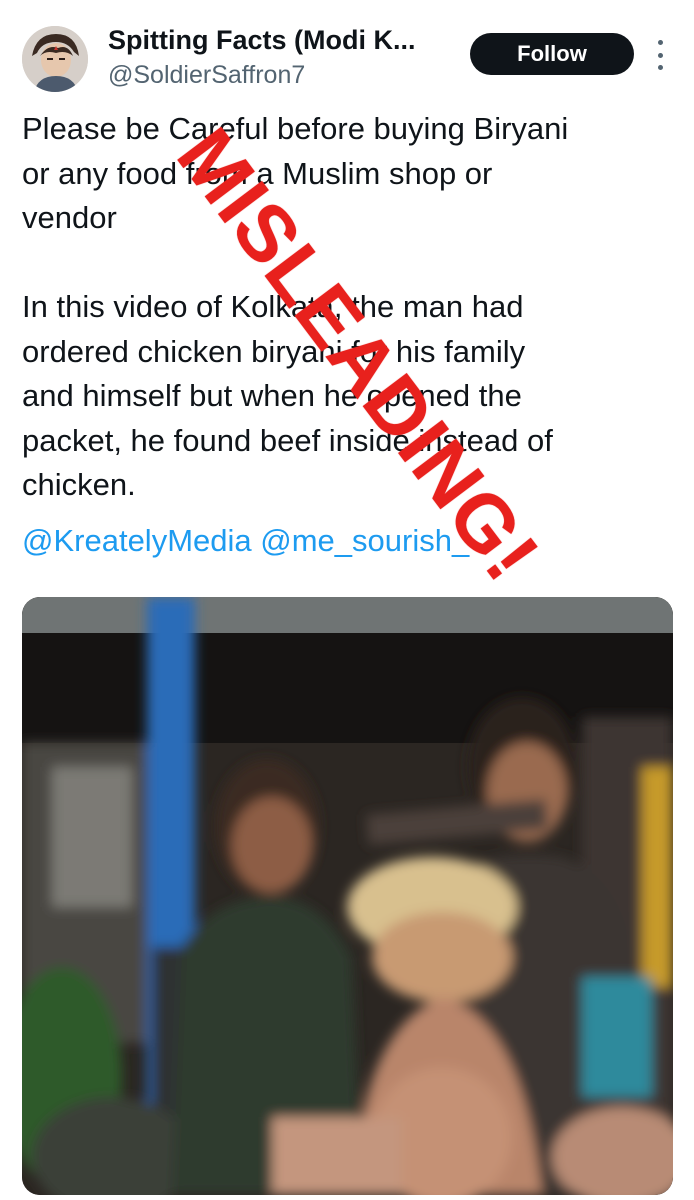 The image size is (694, 1200). Describe the element at coordinates (206, 75) in the screenshot. I see `author-handle: @SoldierSaffron7` at that location.